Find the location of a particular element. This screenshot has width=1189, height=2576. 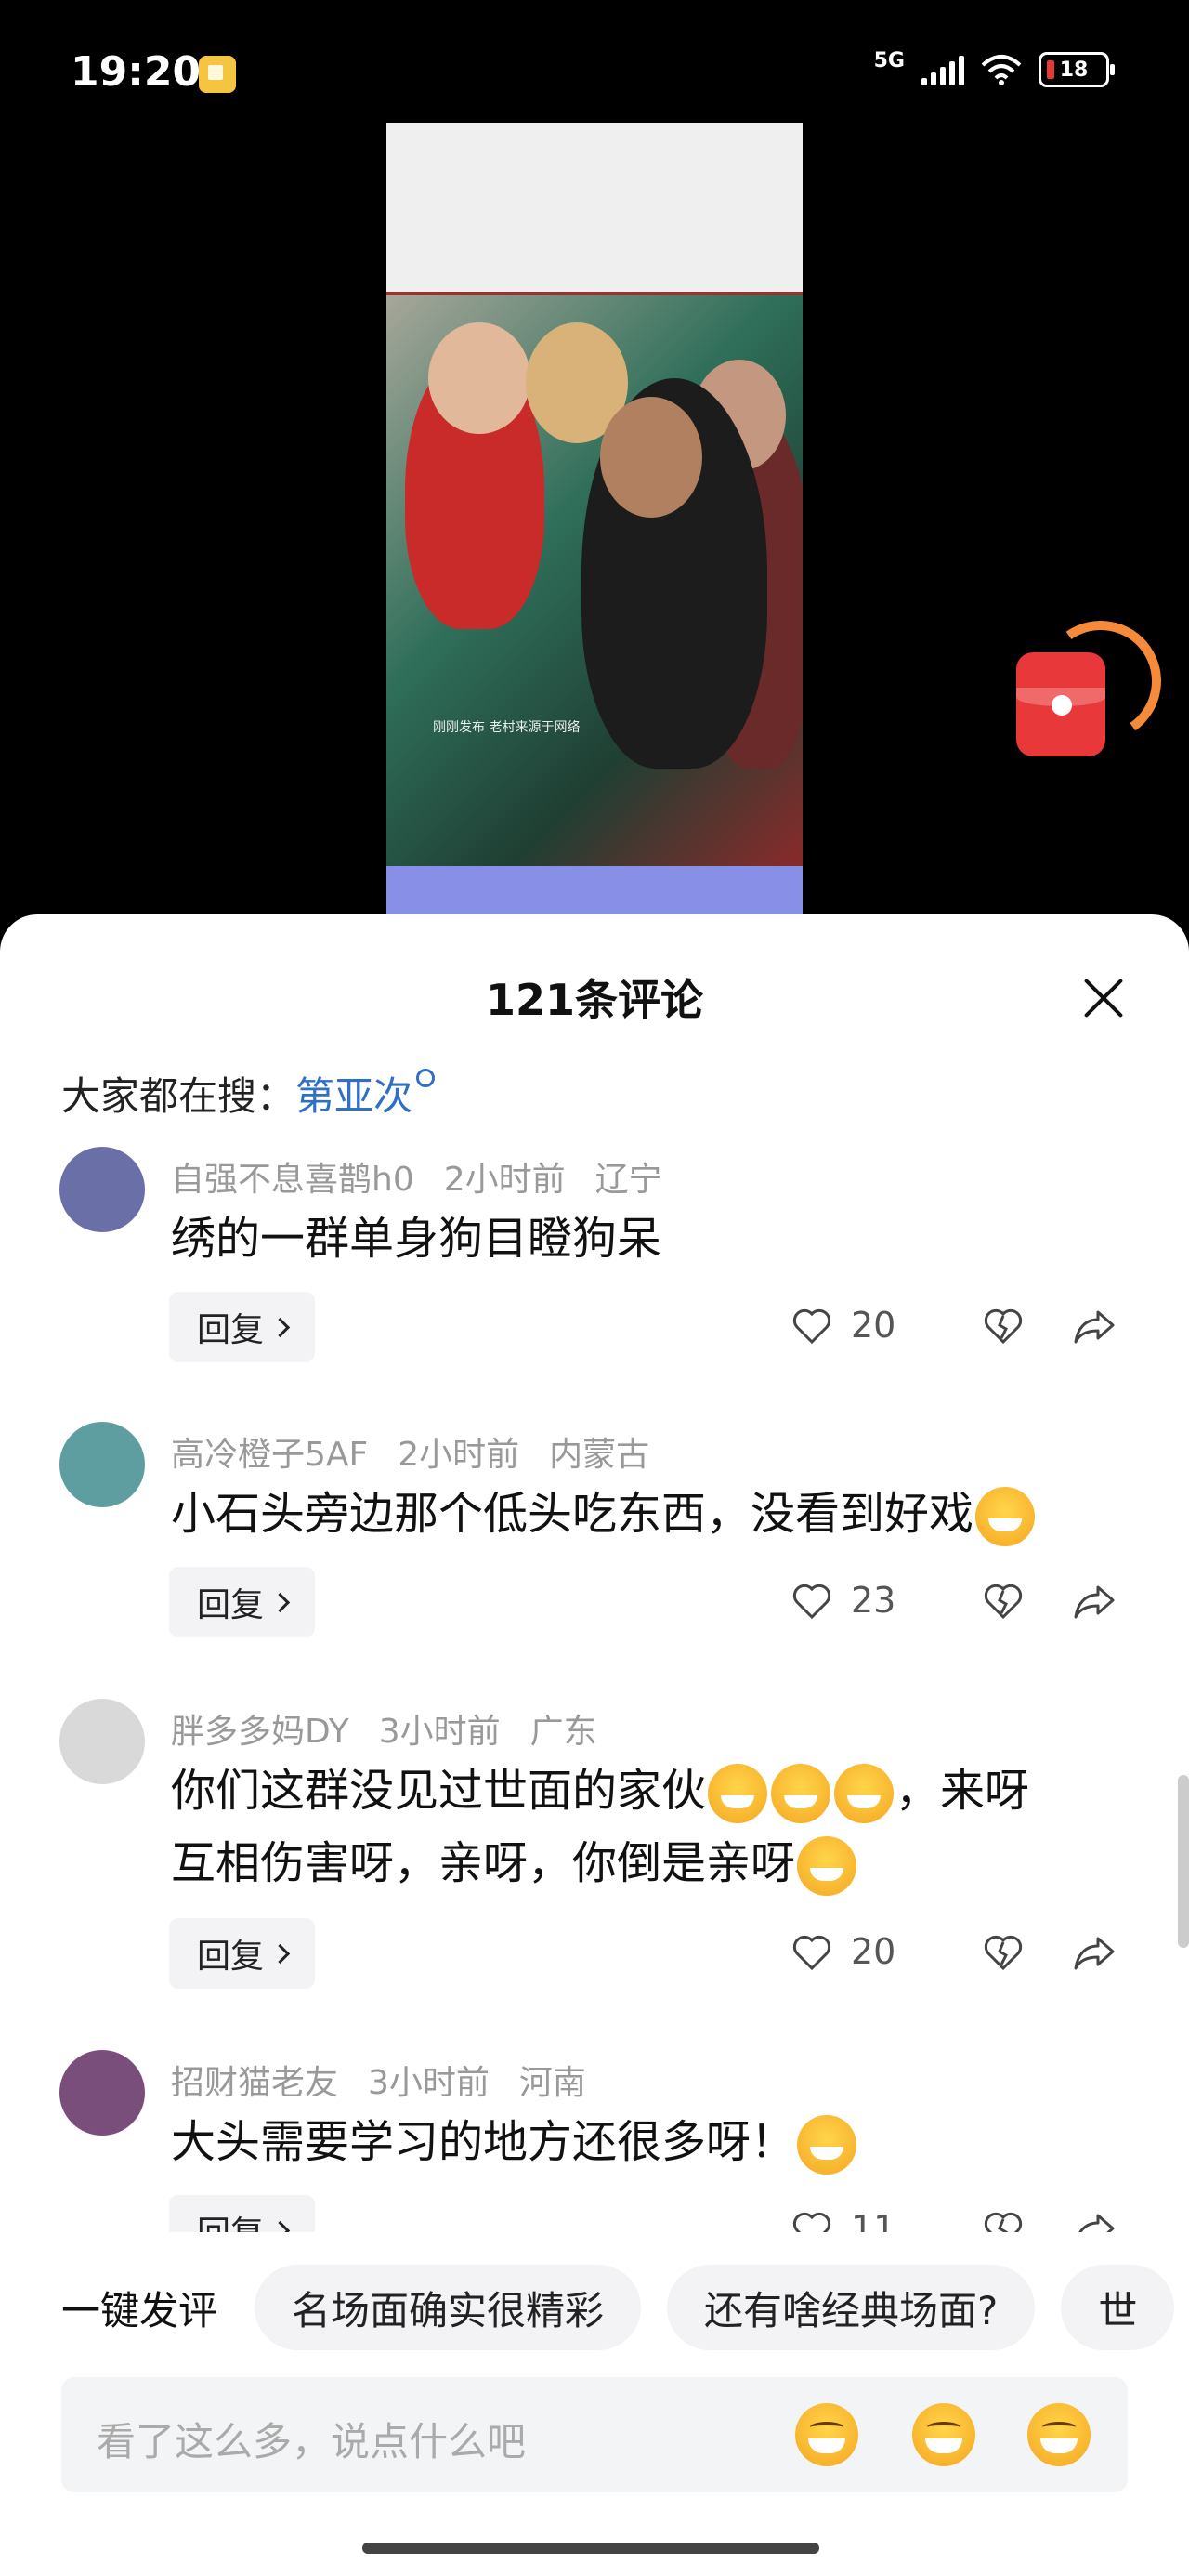

trending-search-prefix: 大家都在搜： is located at coordinates (178, 1096).